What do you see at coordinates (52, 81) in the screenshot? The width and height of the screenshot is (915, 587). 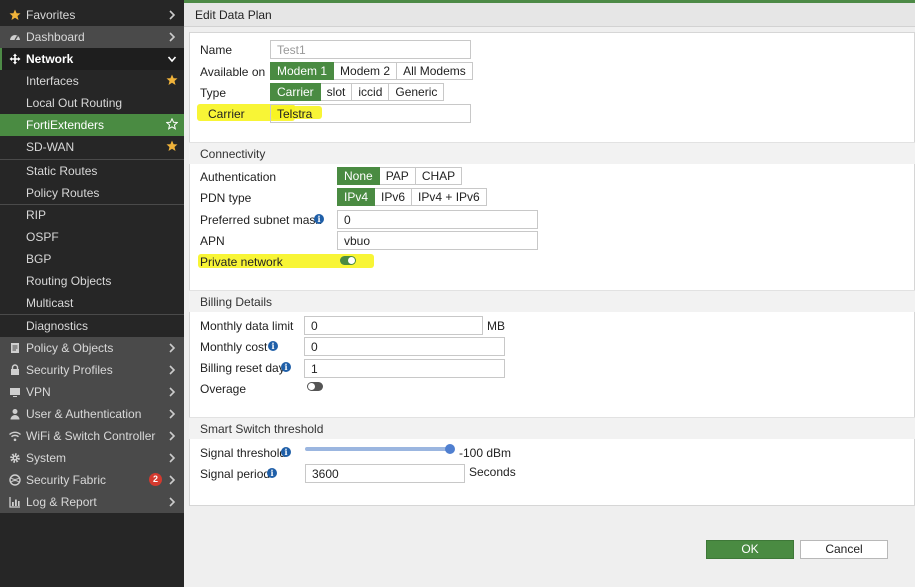 I see `sidebar-item-label: Interfaces` at bounding box center [52, 81].